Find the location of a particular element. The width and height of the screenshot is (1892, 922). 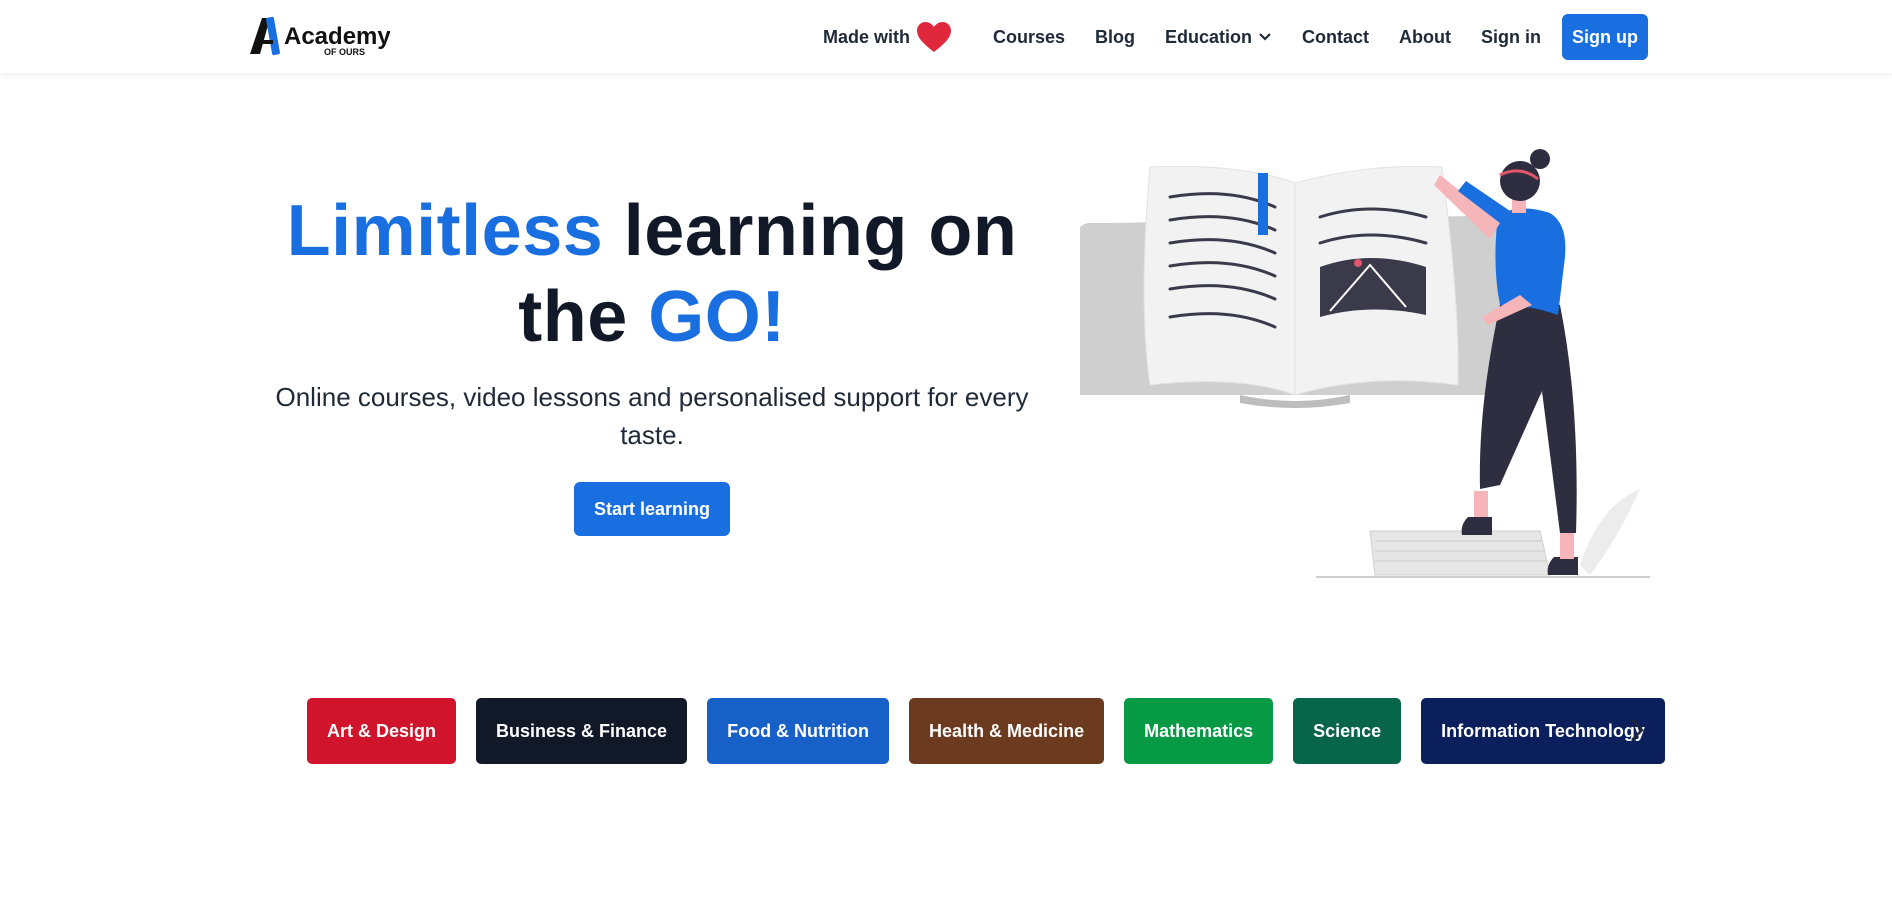

sign-up-button: Sign up is located at coordinates (1605, 37).